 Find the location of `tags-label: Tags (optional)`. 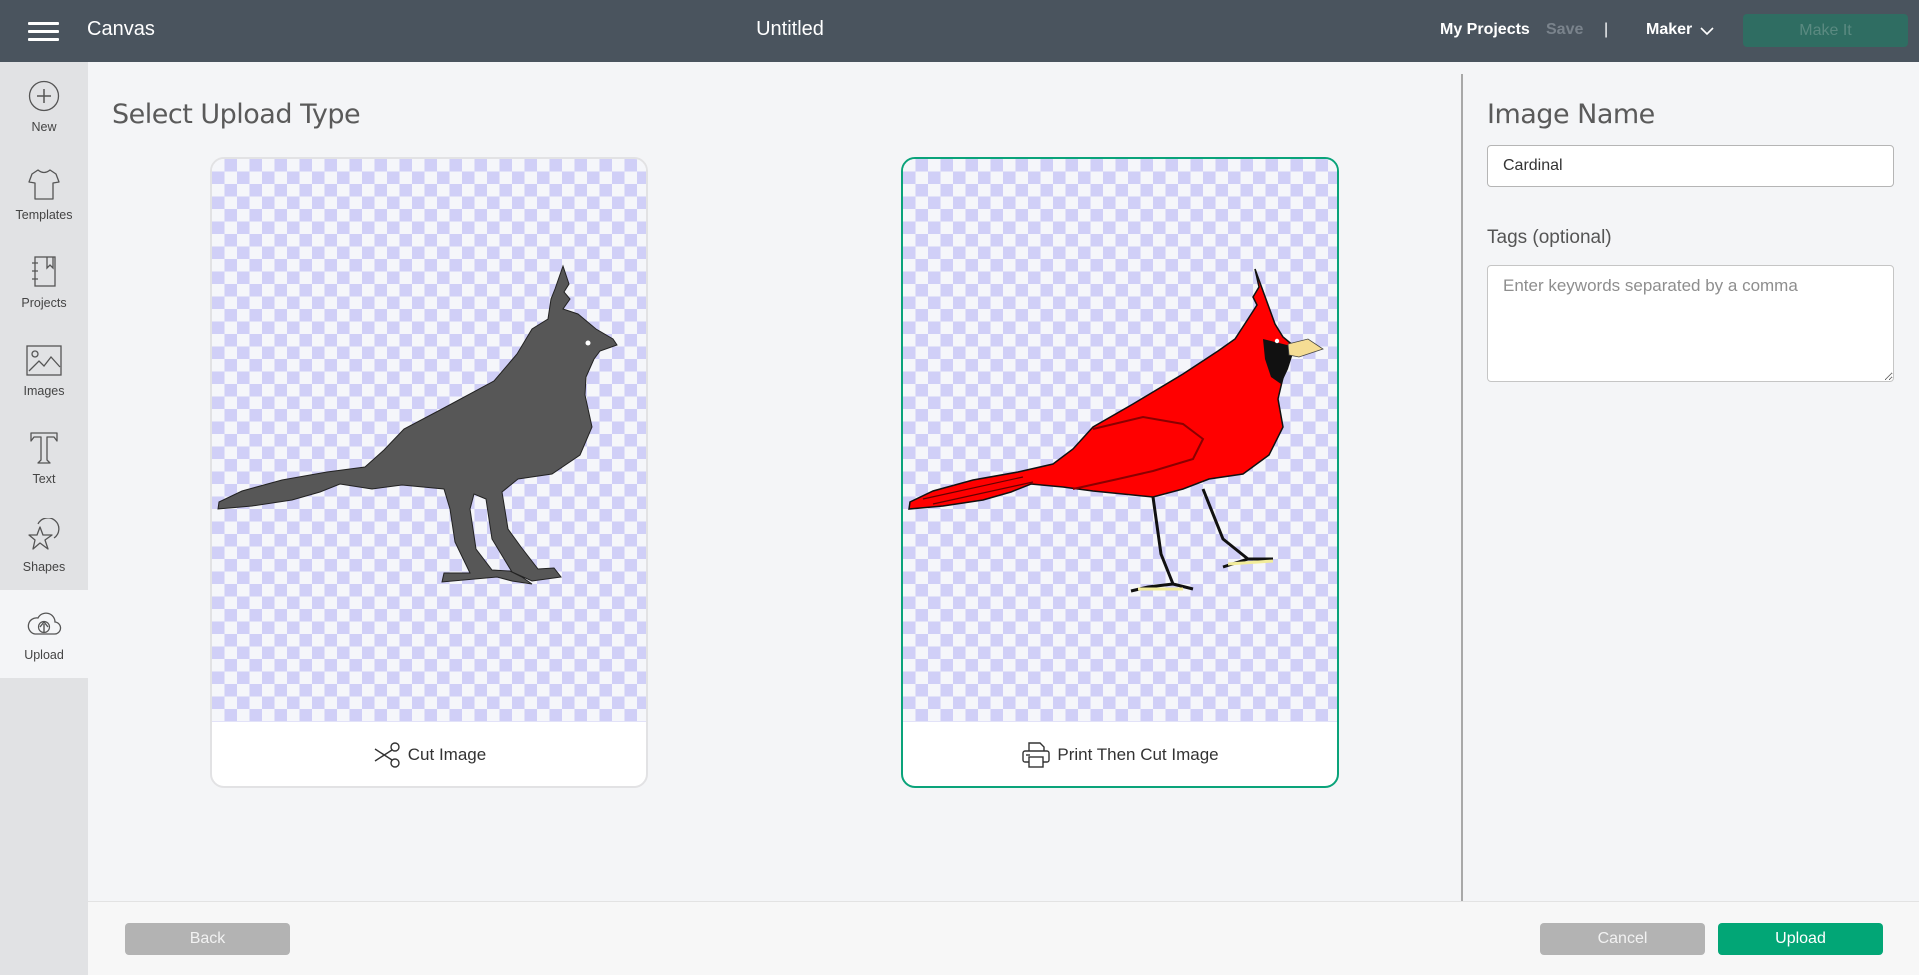

tags-label: Tags (optional) is located at coordinates (1549, 237).